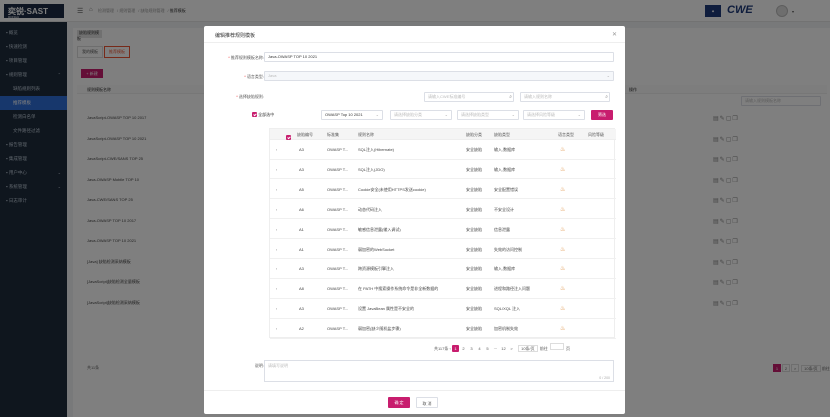 This screenshot has height=417, width=830. Describe the element at coordinates (301, 329) in the screenshot. I see `rule-id: A2` at that location.